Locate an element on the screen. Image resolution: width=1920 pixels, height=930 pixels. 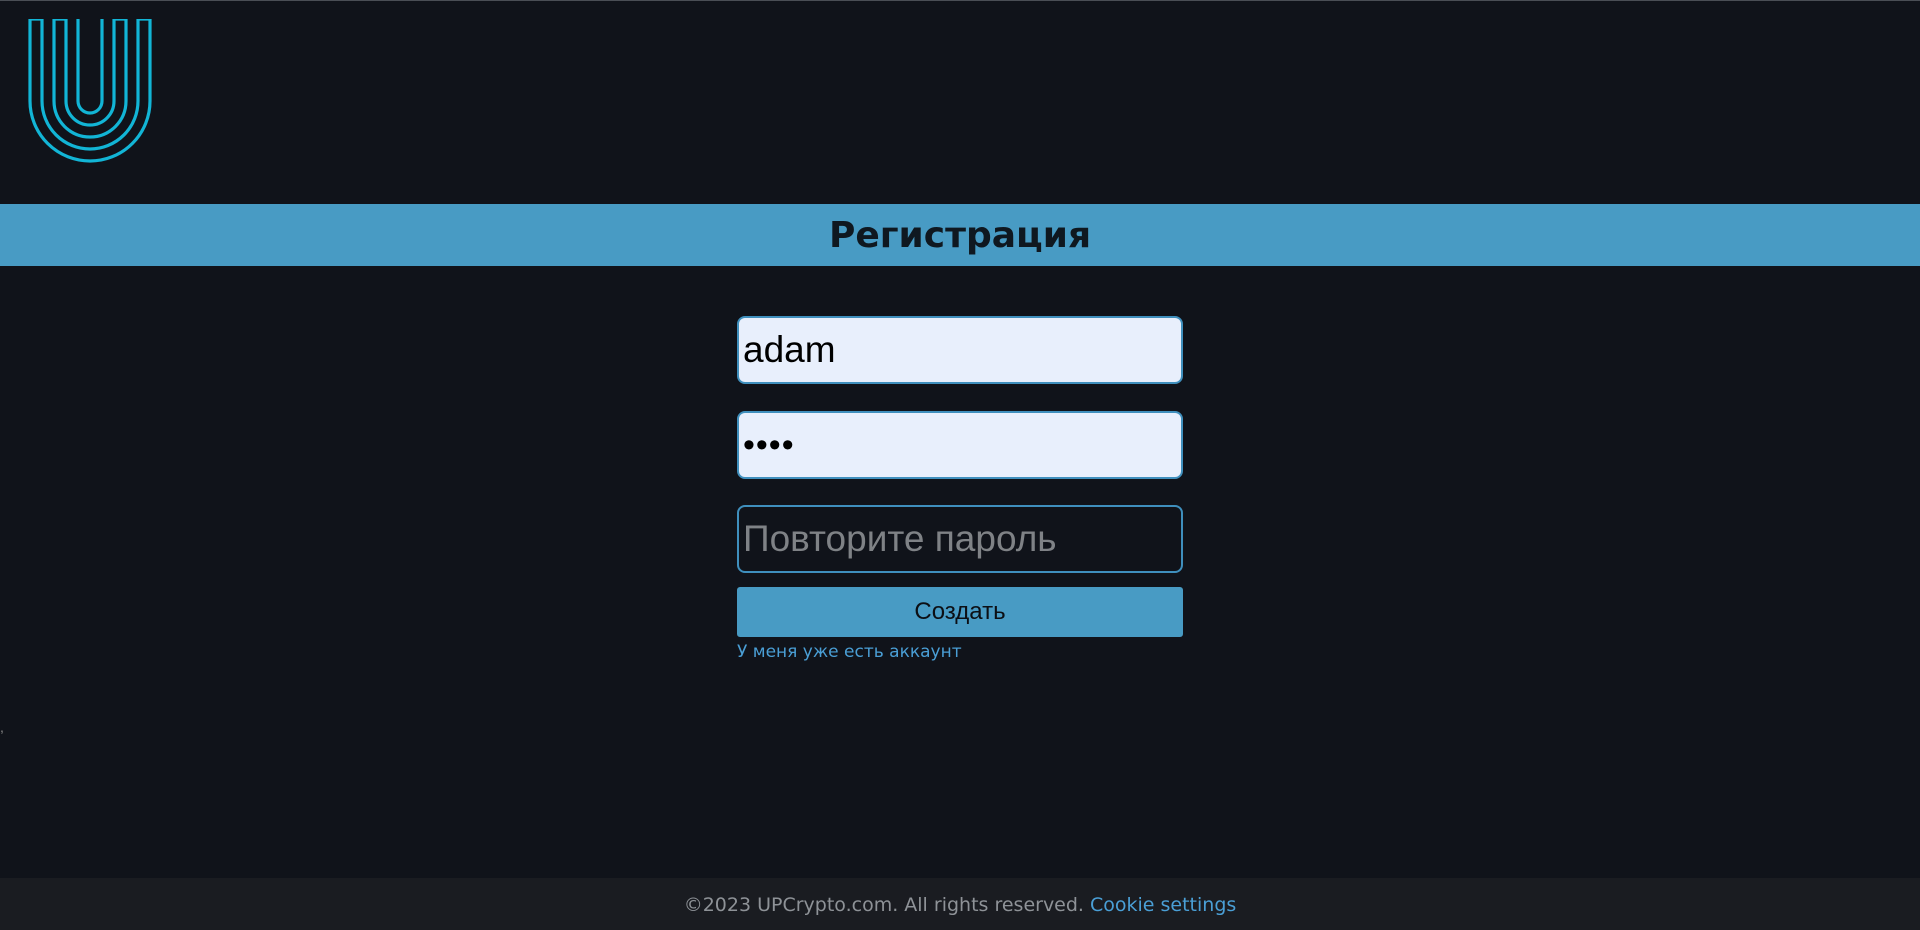
up-logo-icon is located at coordinates (90, 91).